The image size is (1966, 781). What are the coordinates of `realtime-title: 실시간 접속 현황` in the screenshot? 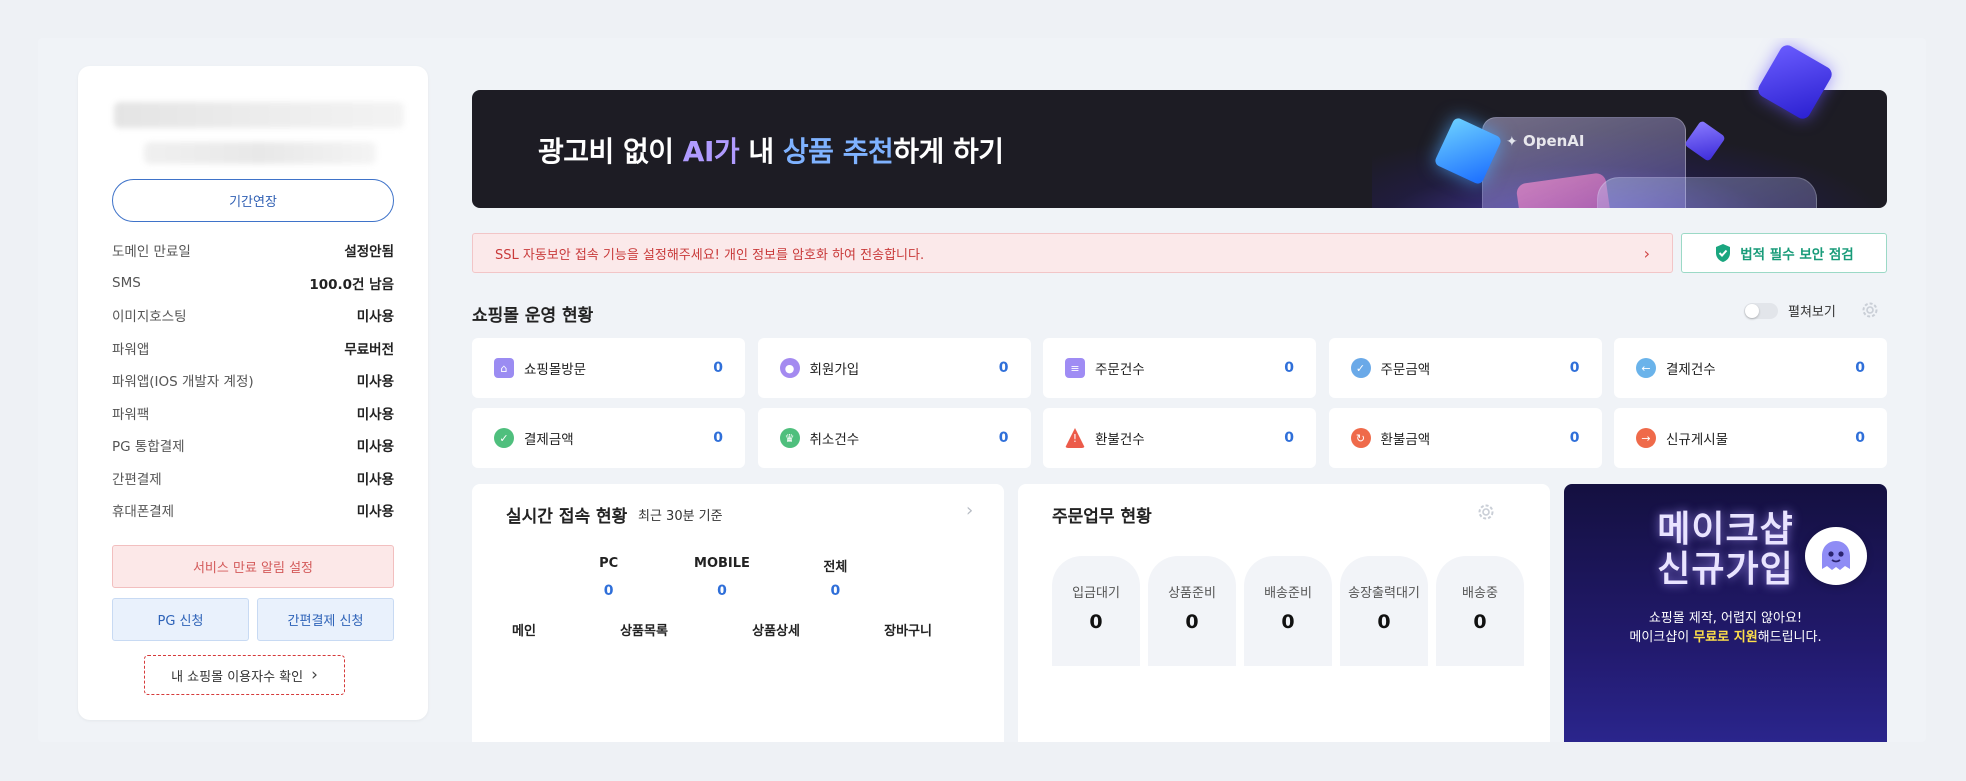 It's located at (567, 517).